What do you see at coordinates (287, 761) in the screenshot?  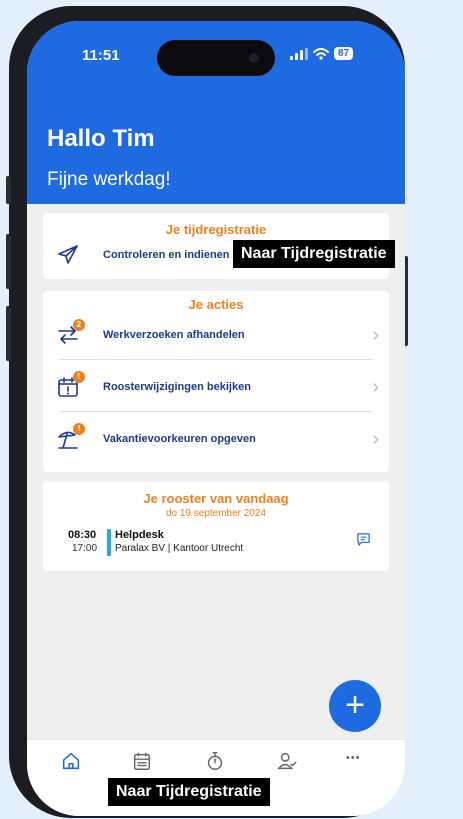 I see `user-check-icon` at bounding box center [287, 761].